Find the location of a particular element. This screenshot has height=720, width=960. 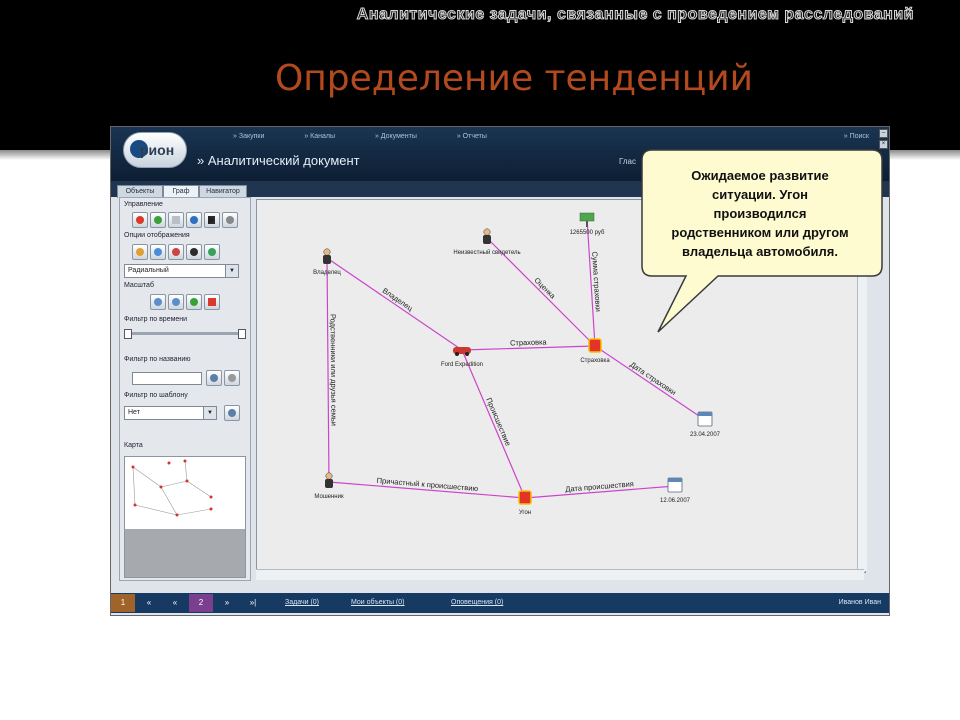

grid-icon is located at coordinates (176, 220).